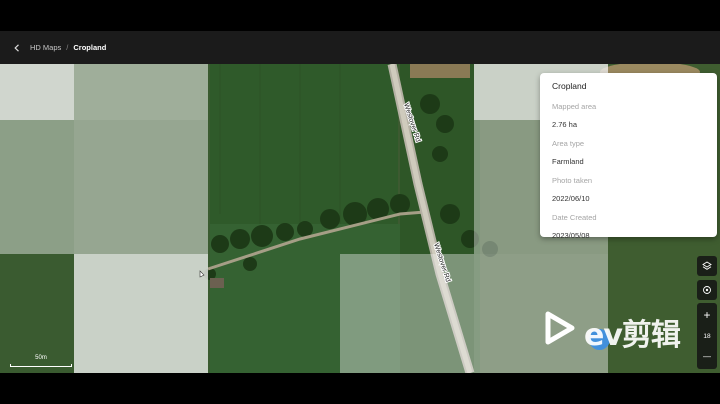 This screenshot has height=404, width=720. What do you see at coordinates (568, 143) in the screenshot?
I see `area-type-label: Area type` at bounding box center [568, 143].